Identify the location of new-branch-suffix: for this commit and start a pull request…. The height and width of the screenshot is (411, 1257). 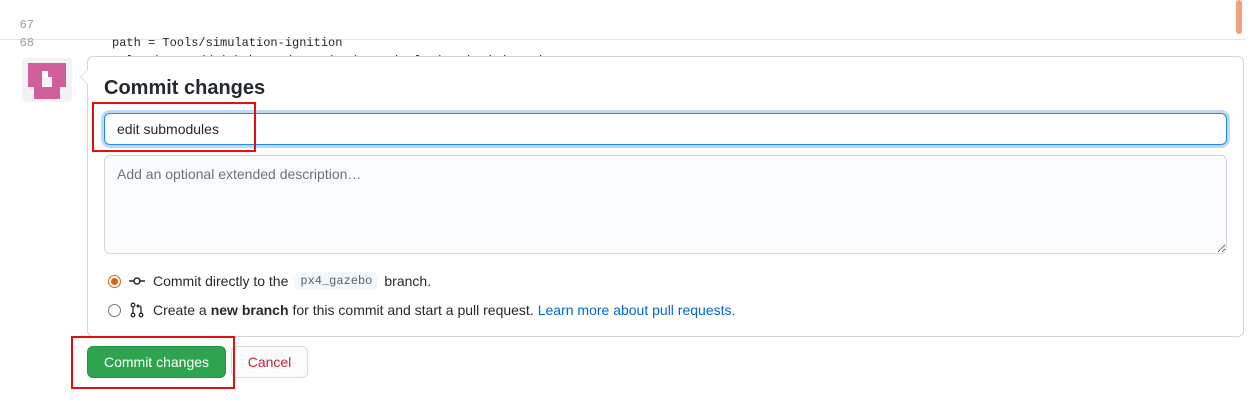
(413, 310).